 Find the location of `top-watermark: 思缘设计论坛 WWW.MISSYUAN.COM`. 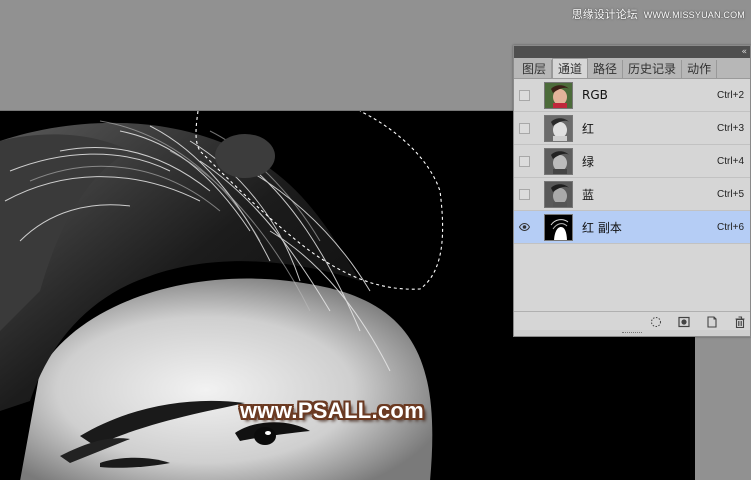

top-watermark: 思缘设计论坛 WWW.MISSYUAN.COM is located at coordinates (658, 14).